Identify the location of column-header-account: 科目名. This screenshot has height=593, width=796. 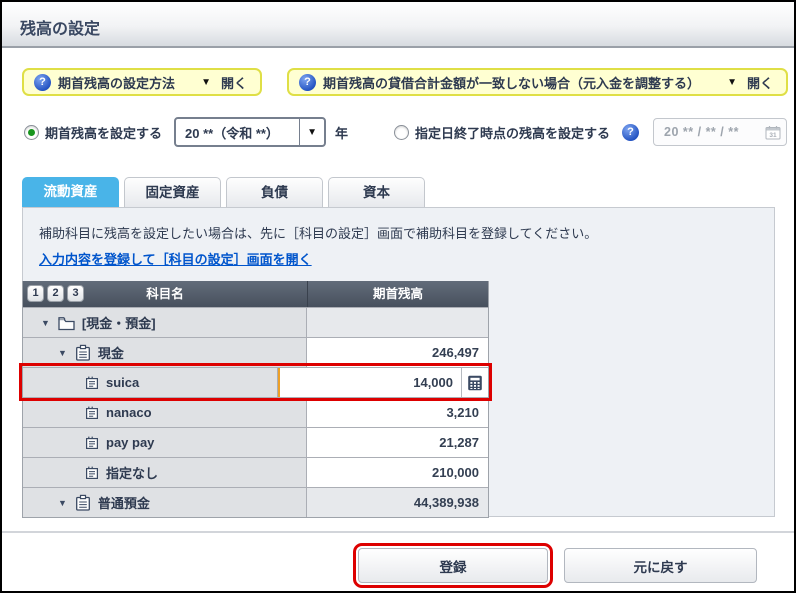
(165, 294).